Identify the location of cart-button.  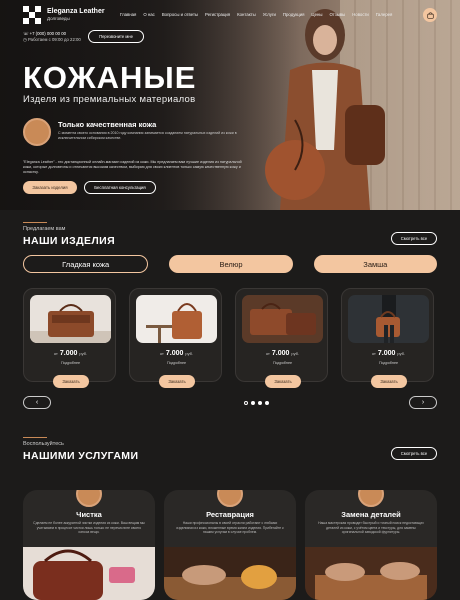
(430, 15).